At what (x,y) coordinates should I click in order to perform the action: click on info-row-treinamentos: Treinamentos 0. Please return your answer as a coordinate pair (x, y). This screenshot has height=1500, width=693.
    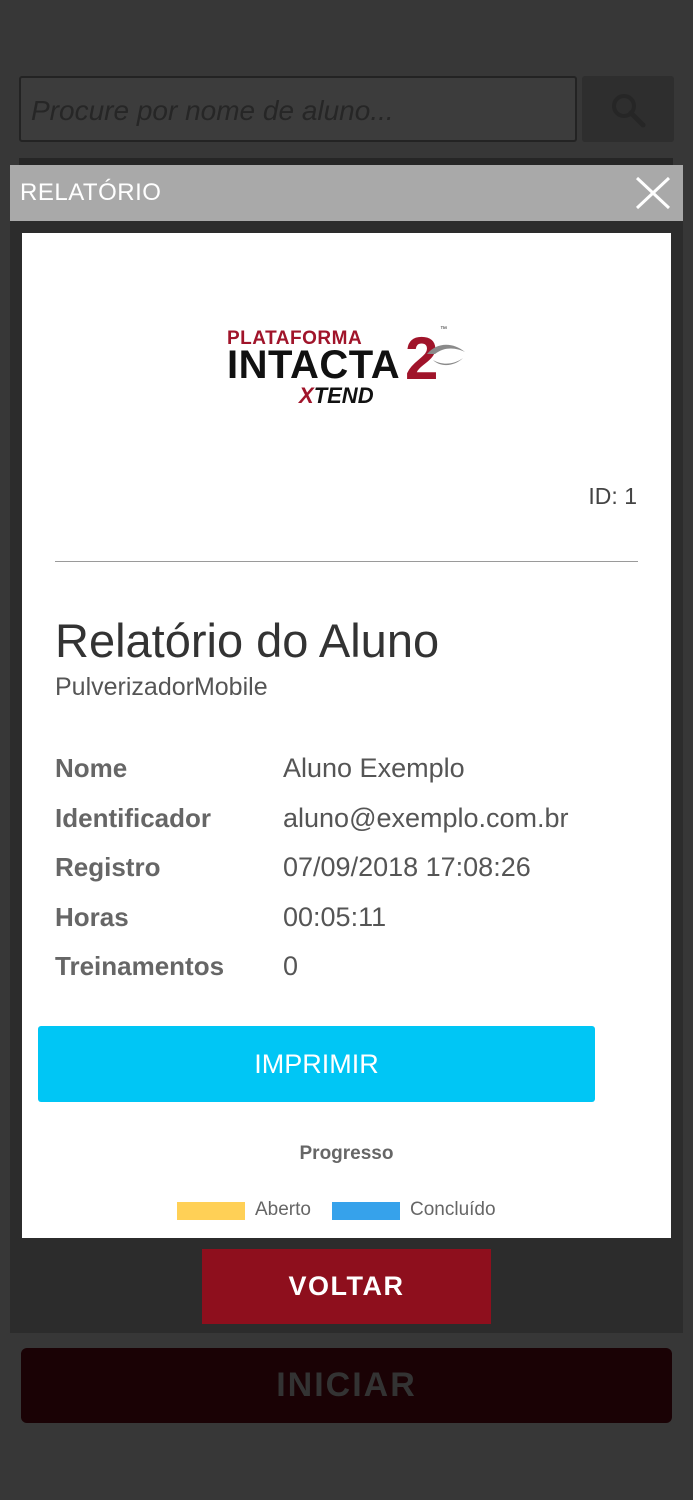
    Looking at the image, I should click on (350, 971).